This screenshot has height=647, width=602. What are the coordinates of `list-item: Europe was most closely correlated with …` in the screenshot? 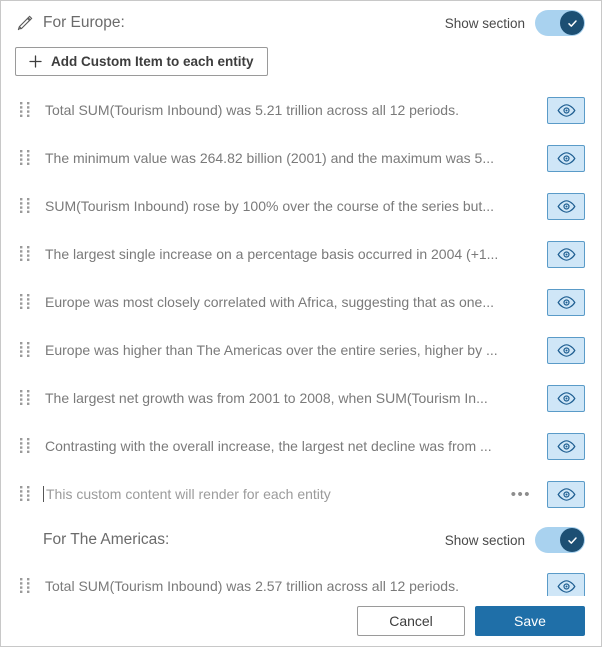 It's located at (301, 302).